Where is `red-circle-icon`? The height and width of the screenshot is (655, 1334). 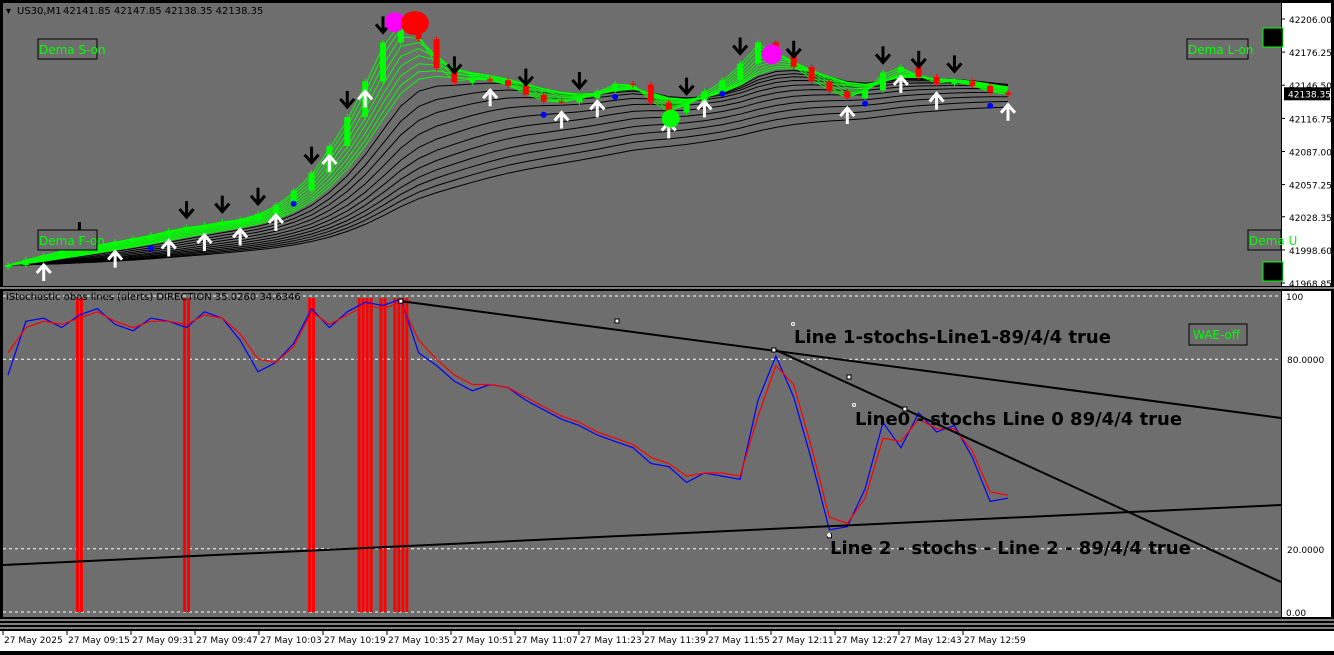 red-circle-icon is located at coordinates (414, 23).